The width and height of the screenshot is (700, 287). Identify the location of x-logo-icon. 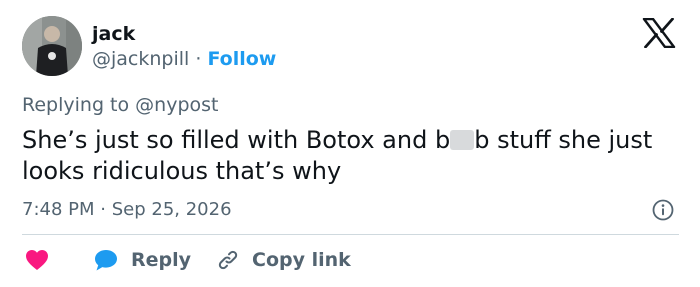
(659, 33).